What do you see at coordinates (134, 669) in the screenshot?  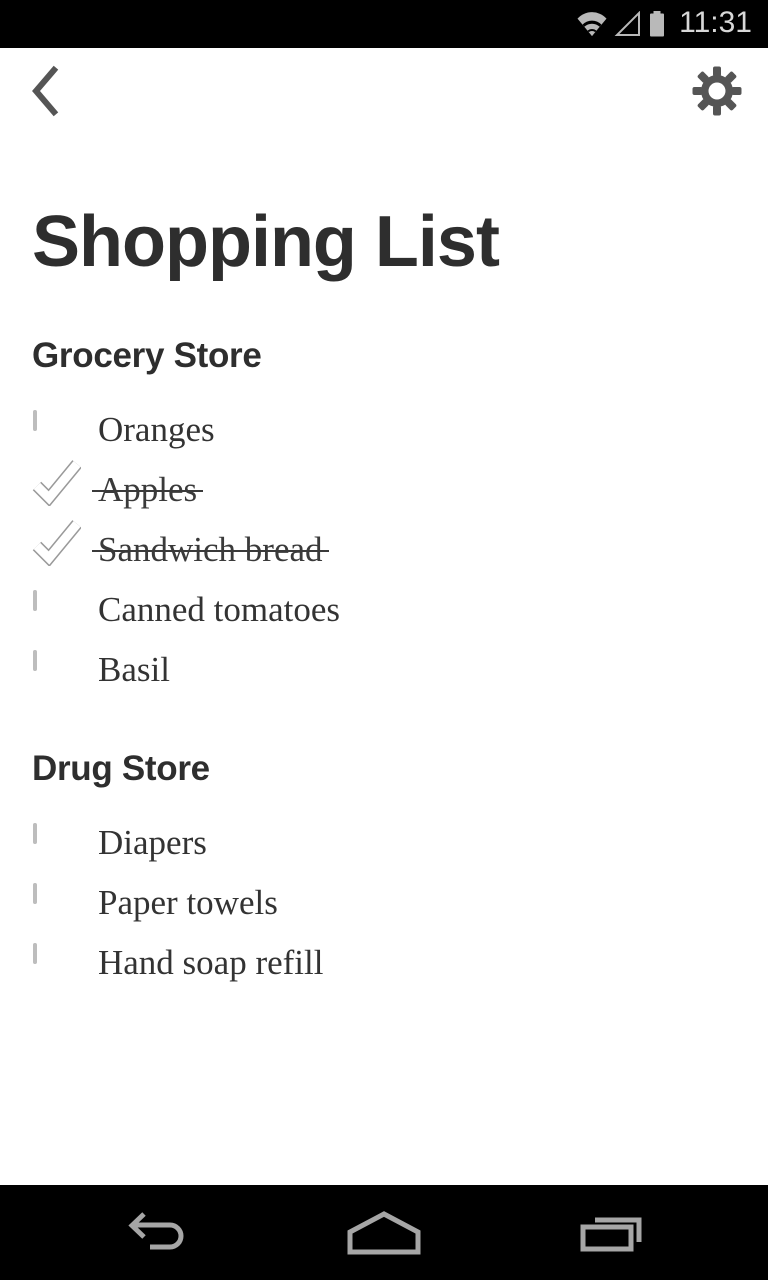 I see `item-label: Basil` at bounding box center [134, 669].